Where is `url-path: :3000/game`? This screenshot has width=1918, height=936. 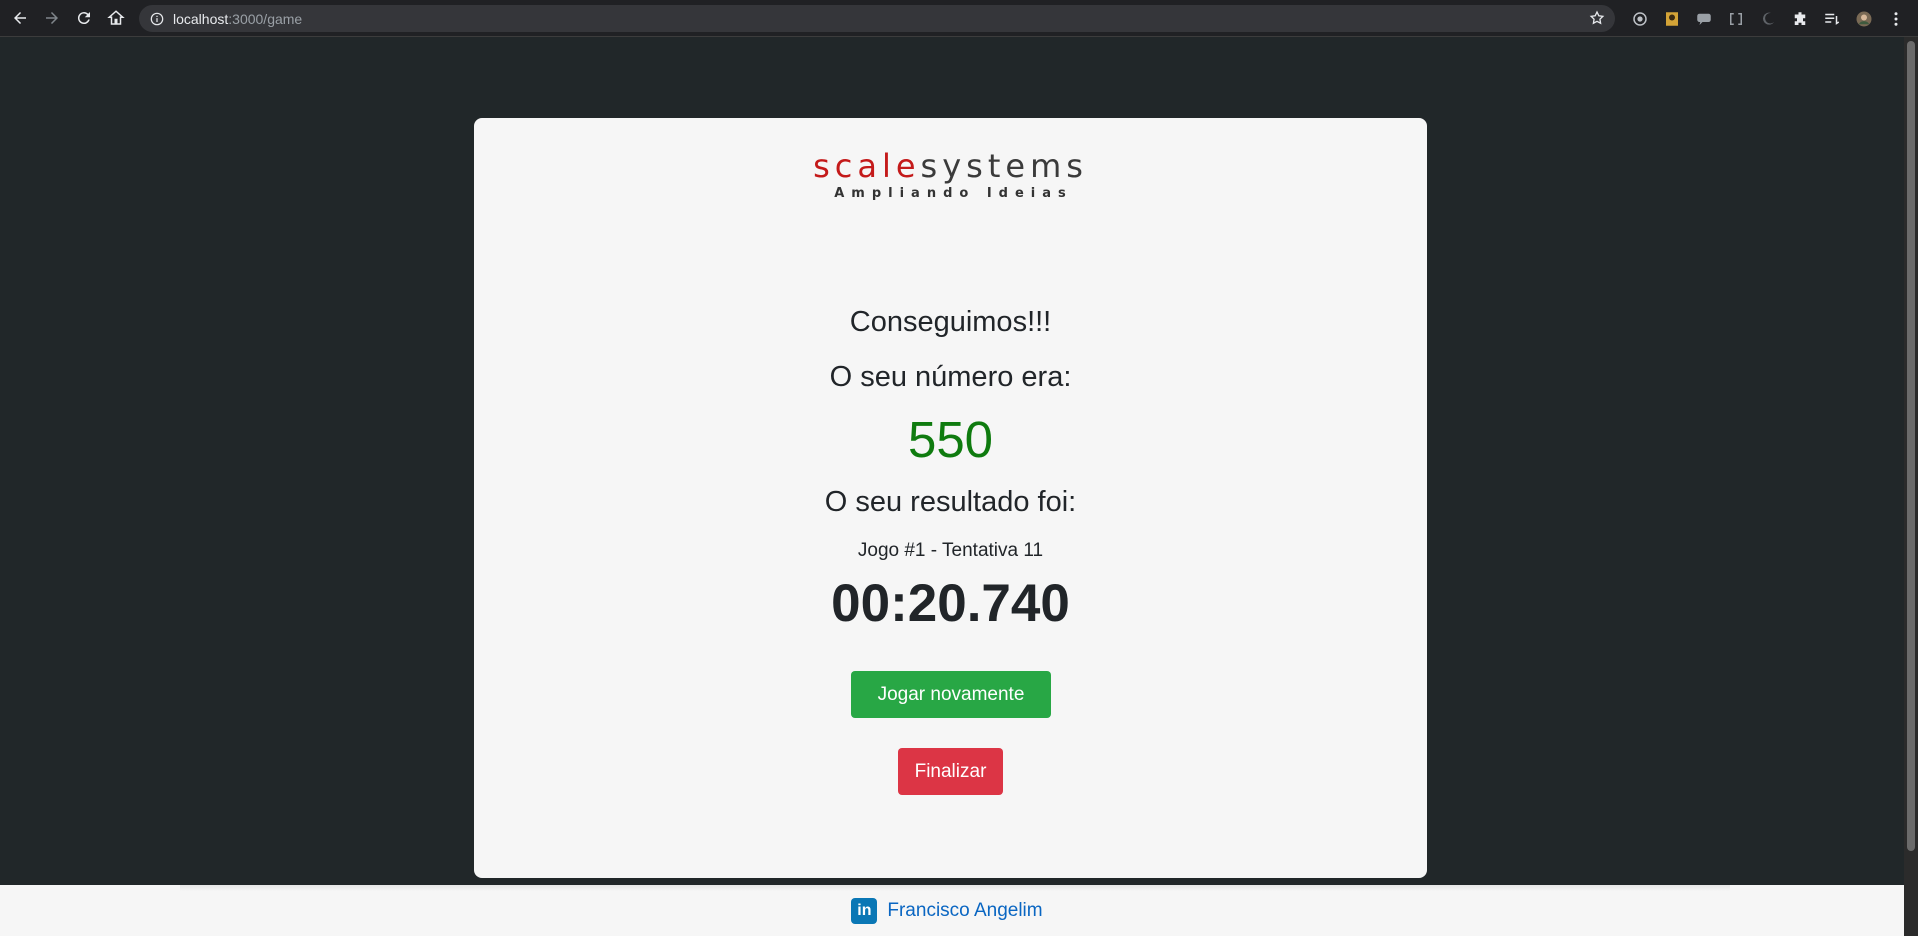 url-path: :3000/game is located at coordinates (265, 18).